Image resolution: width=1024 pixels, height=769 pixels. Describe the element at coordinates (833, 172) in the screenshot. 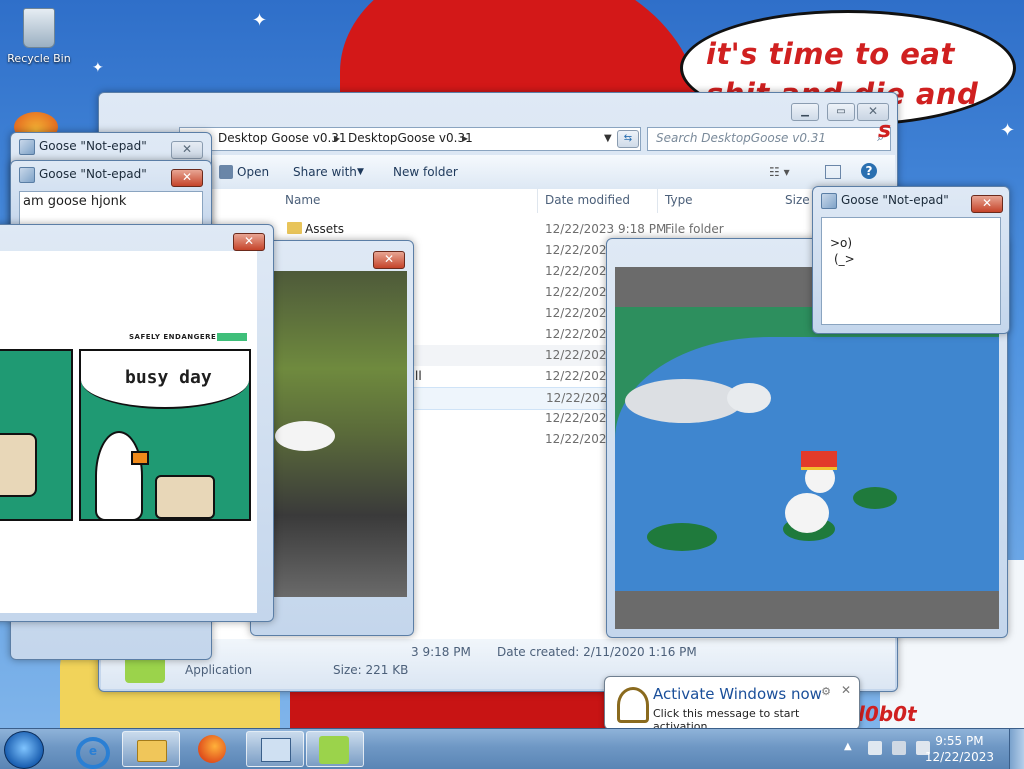

I see `preview-pane-icon` at that location.